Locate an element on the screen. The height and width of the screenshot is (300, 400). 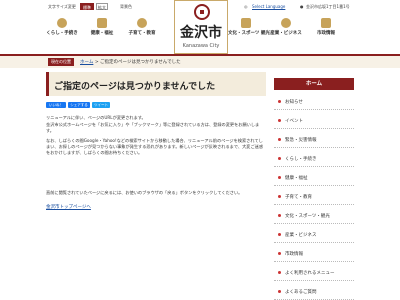
briefcase-icon is located at coordinates (286, 23).